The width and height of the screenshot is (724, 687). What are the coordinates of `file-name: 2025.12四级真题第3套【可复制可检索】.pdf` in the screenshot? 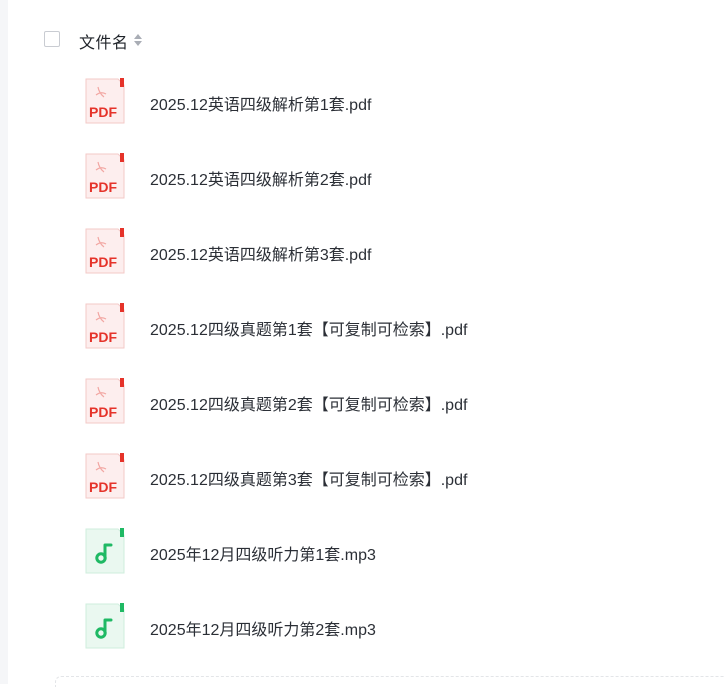 It's located at (308, 478).